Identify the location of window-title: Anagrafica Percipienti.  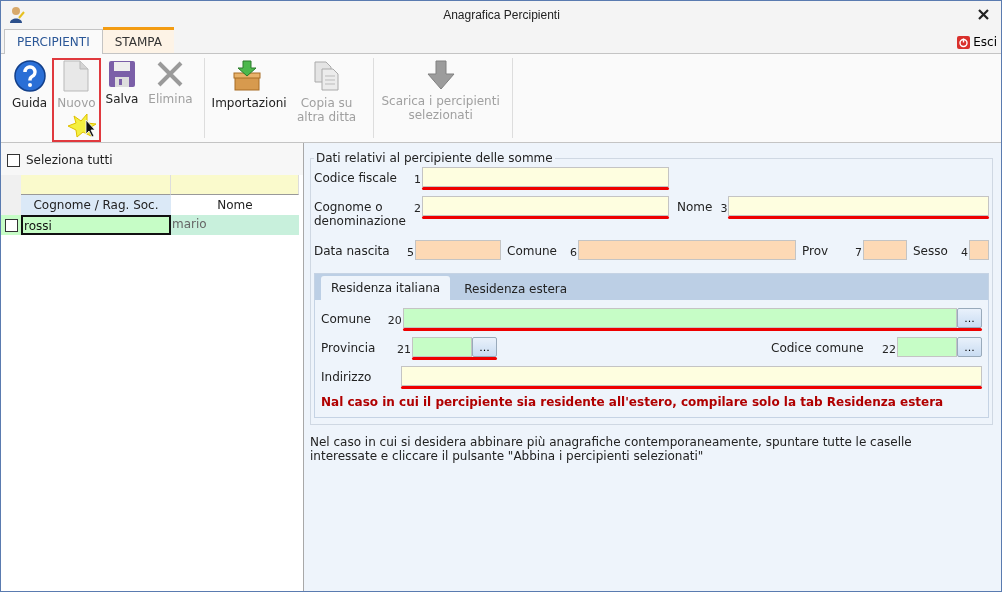
(501, 14).